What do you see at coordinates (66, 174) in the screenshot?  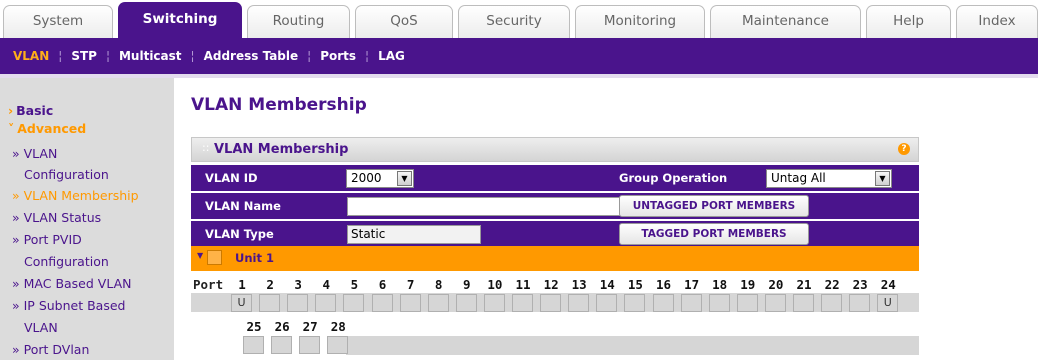 I see `nav-item-vlan-configuration-line2: Configuration` at bounding box center [66, 174].